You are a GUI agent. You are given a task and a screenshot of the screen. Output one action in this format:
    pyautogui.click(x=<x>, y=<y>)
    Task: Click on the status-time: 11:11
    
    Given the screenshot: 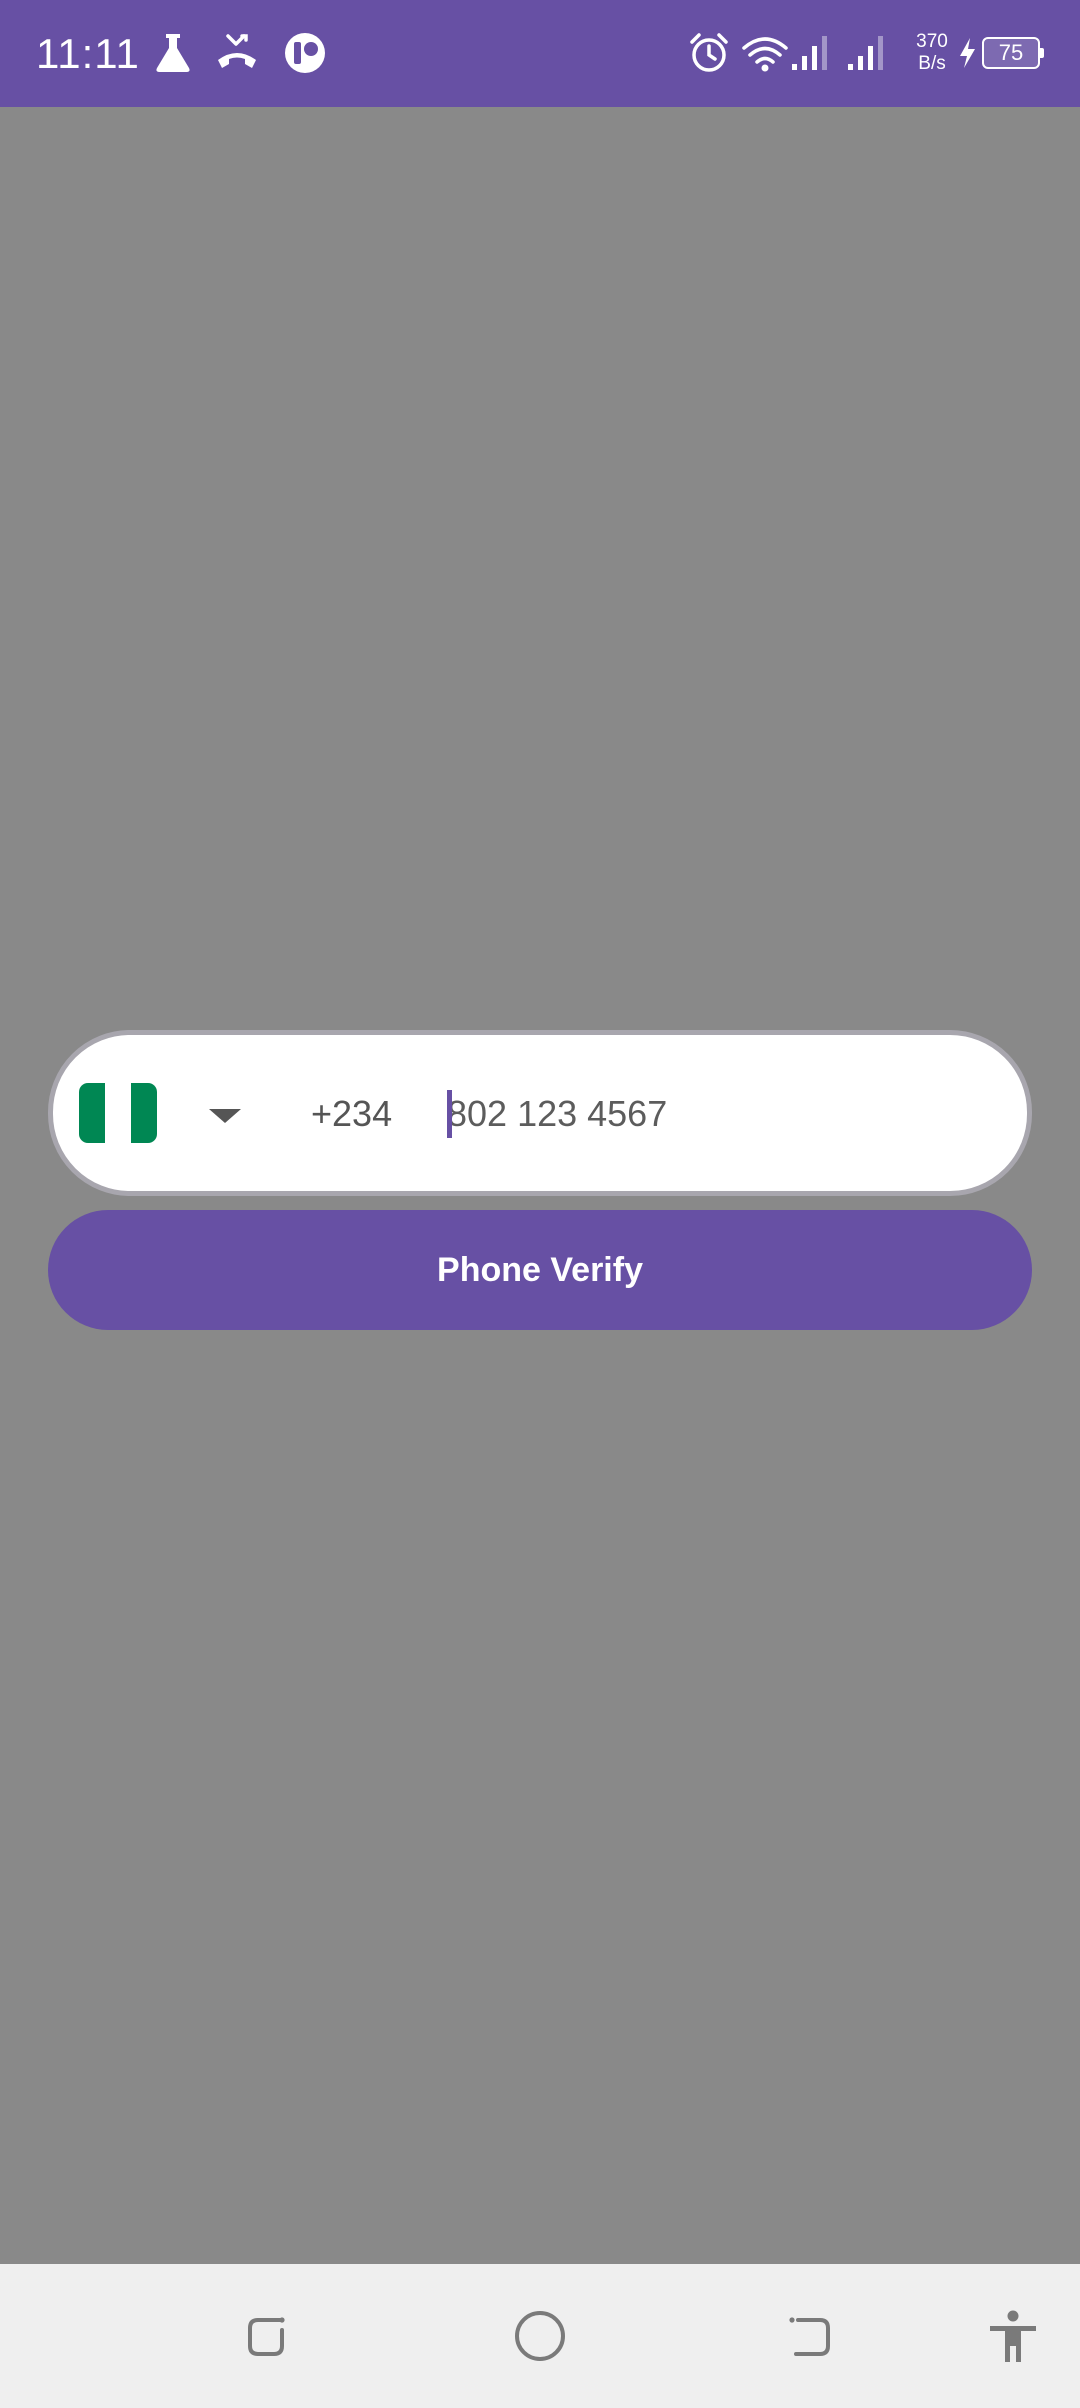 What is the action you would take?
    pyautogui.click(x=88, y=53)
    